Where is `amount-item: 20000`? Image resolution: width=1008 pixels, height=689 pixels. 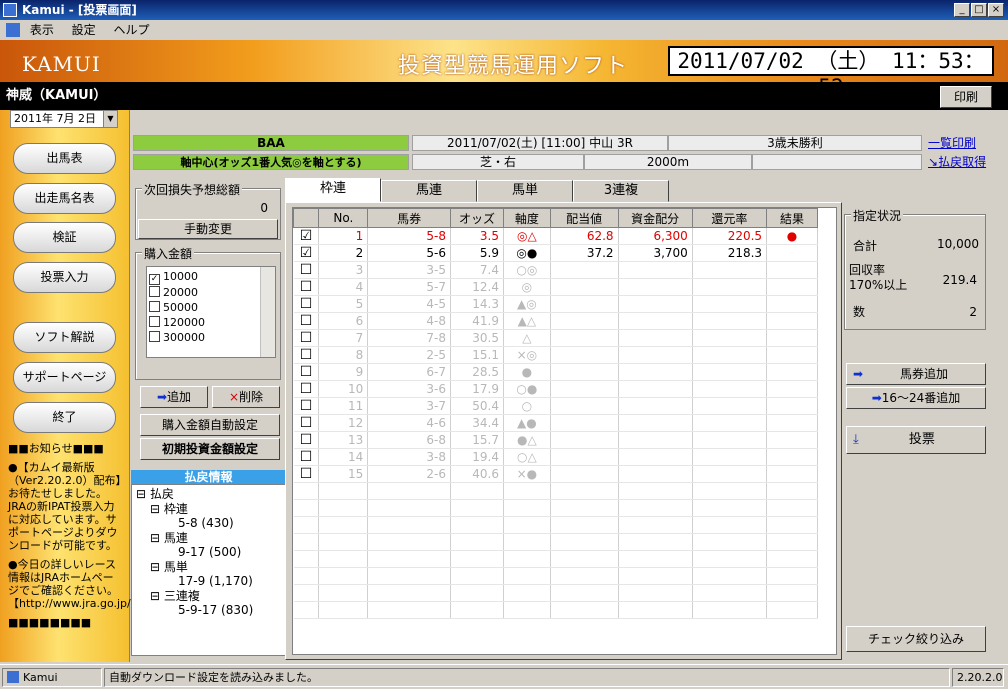
amount-item: 20000 is located at coordinates (212, 292).